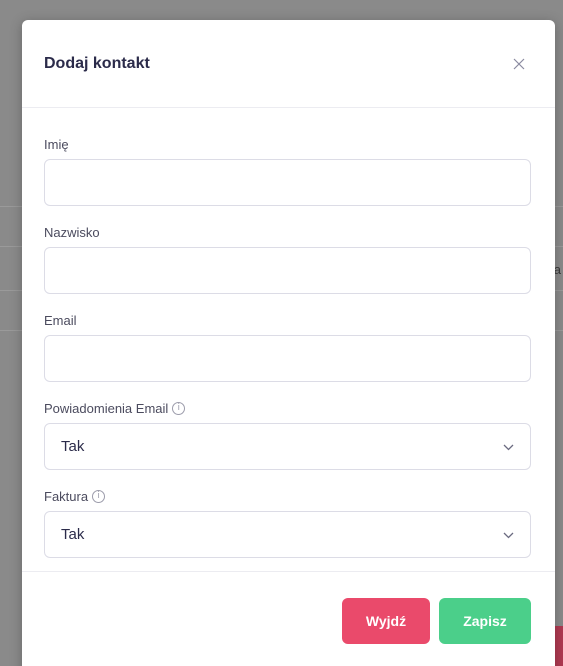  What do you see at coordinates (288, 320) in the screenshot?
I see `email-label: Email` at bounding box center [288, 320].